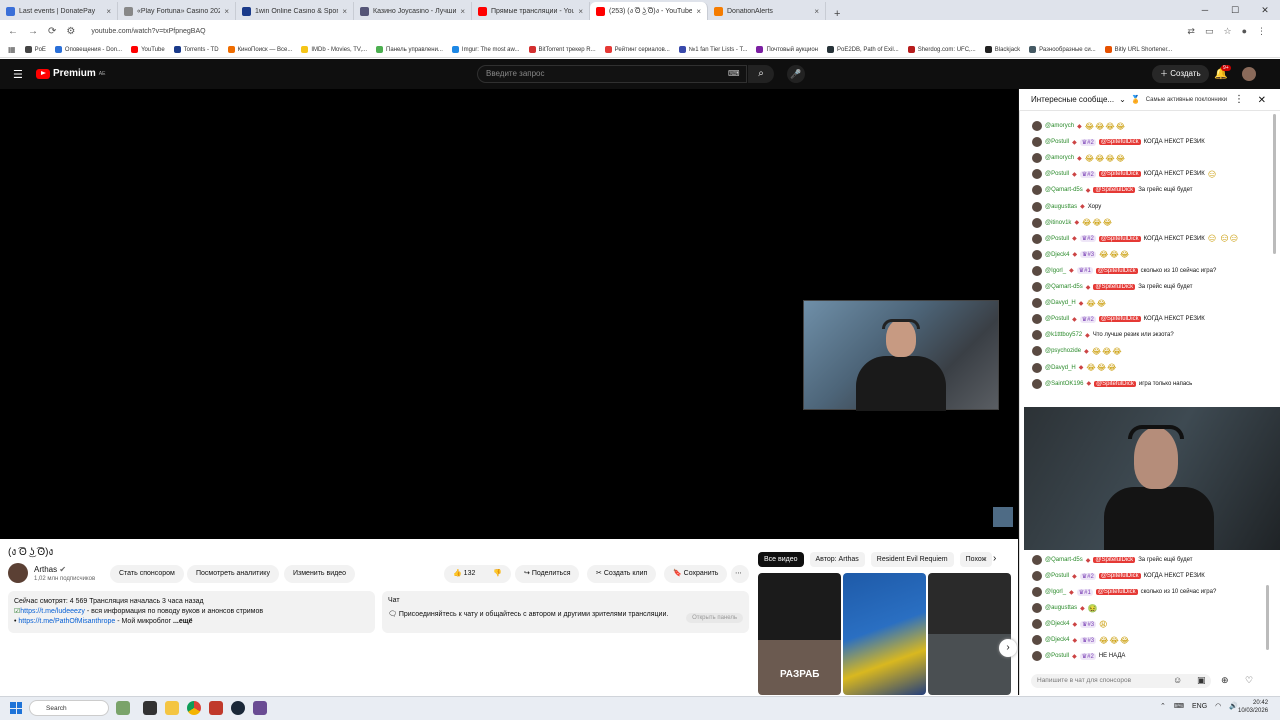 The image size is (1280, 720). What do you see at coordinates (52, 31) in the screenshot?
I see `reload-icon: ⟳` at bounding box center [52, 31].